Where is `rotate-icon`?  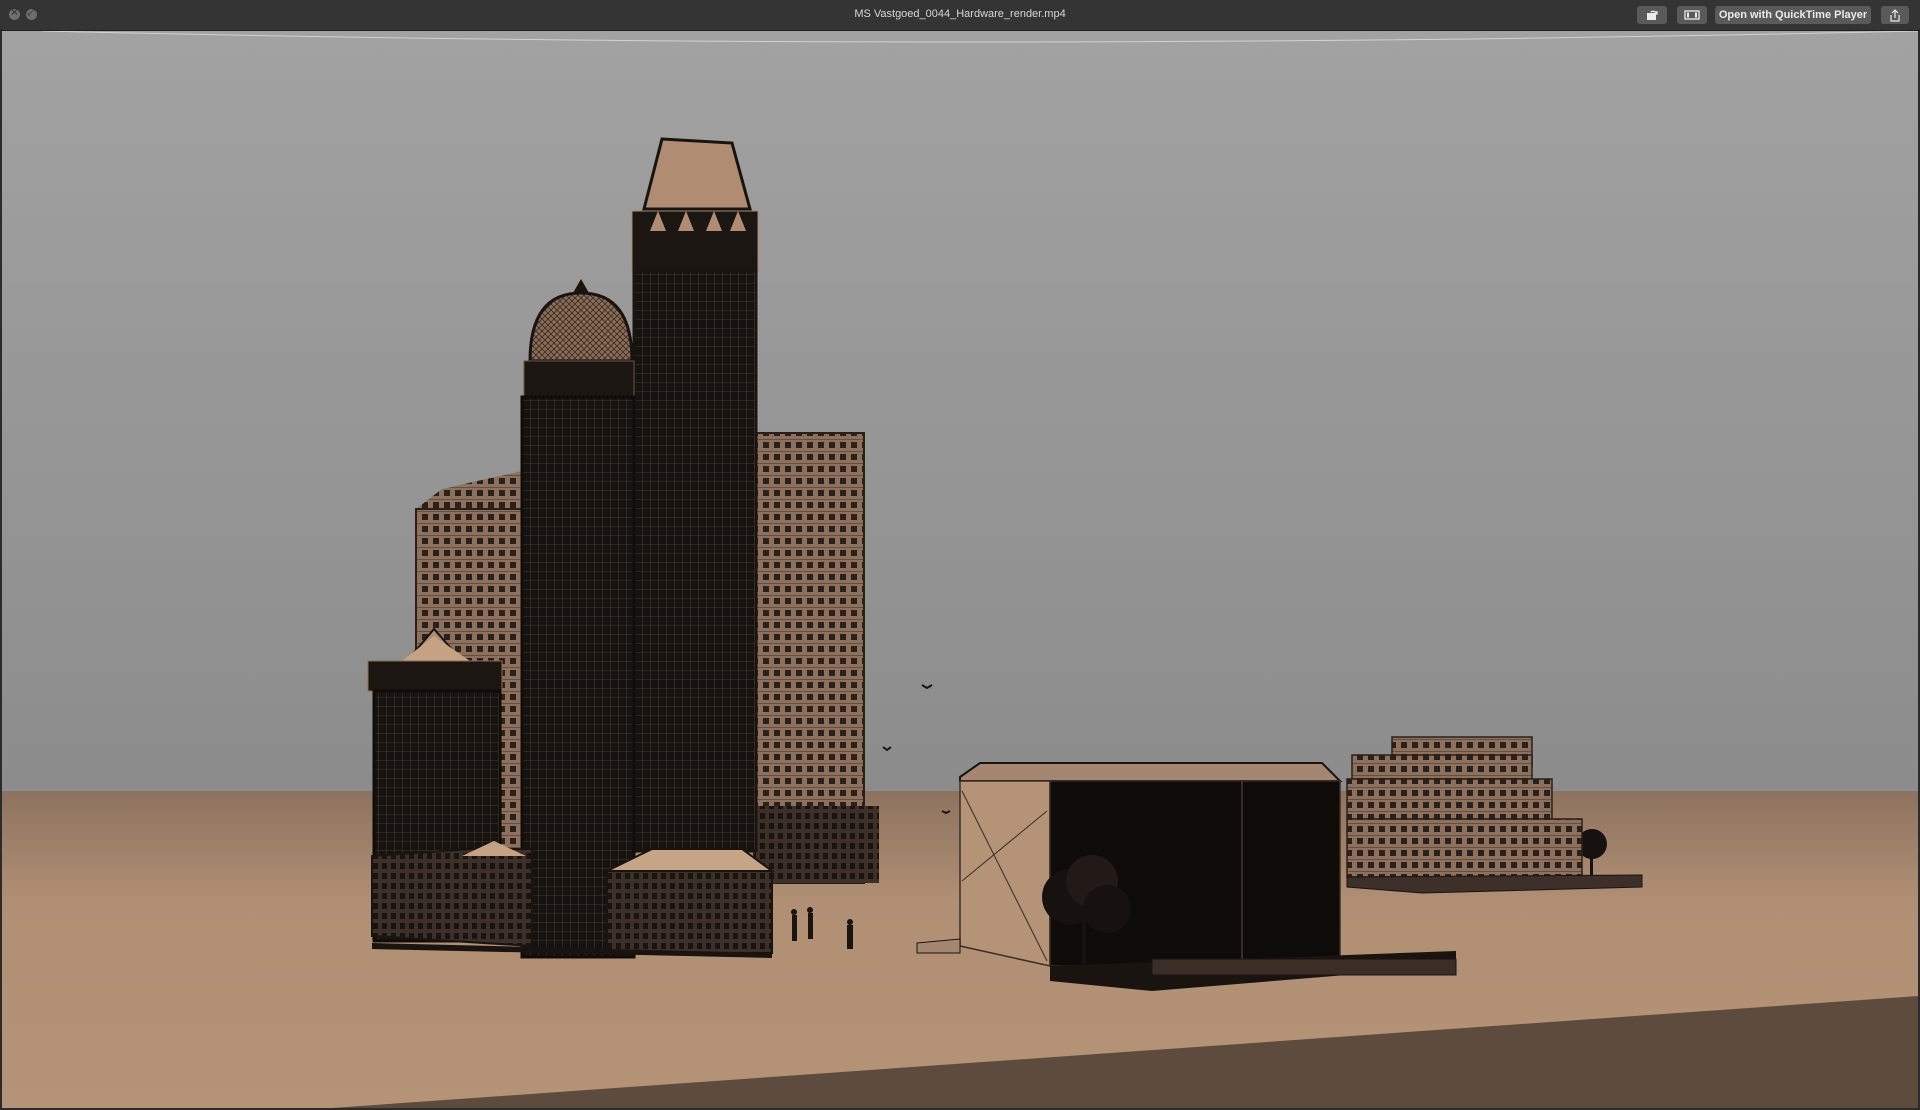 rotate-icon is located at coordinates (1652, 15).